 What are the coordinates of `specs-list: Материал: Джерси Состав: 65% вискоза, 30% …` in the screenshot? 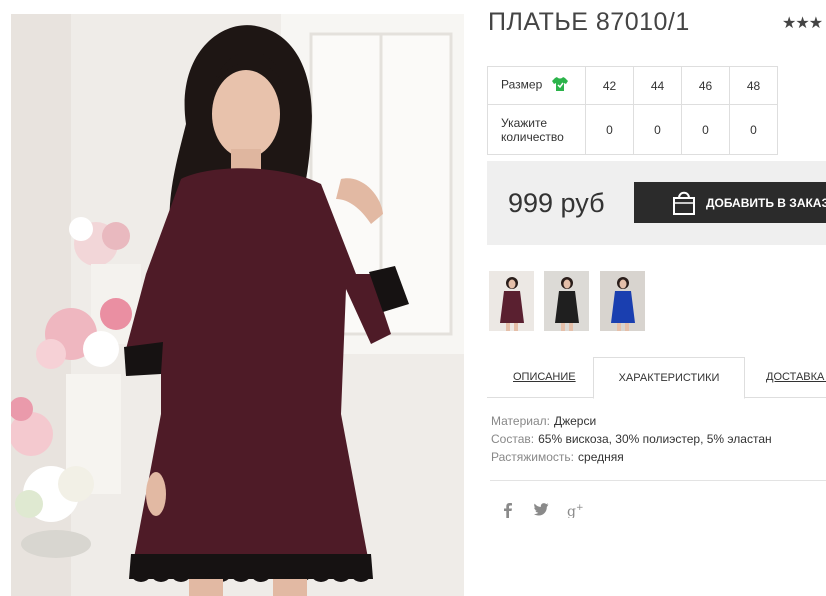 It's located at (631, 439).